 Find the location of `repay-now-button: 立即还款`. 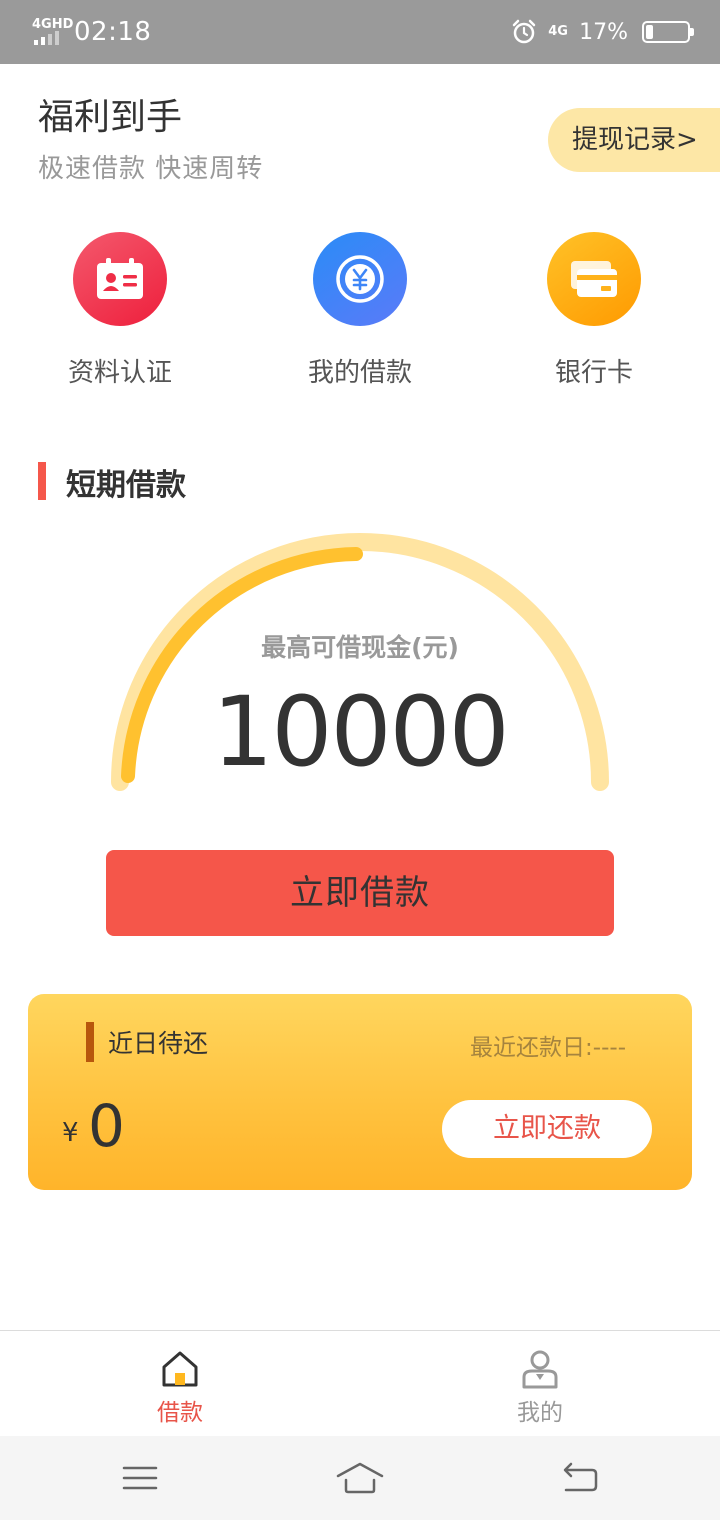

repay-now-button: 立即还款 is located at coordinates (547, 1129).